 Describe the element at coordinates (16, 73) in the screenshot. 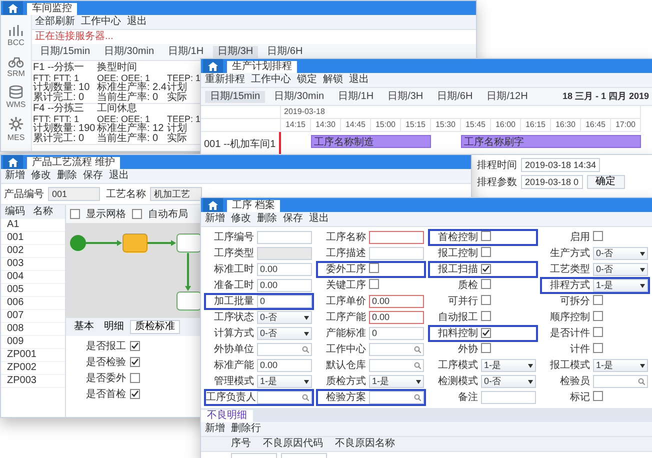

I see `module-label: SRM` at that location.